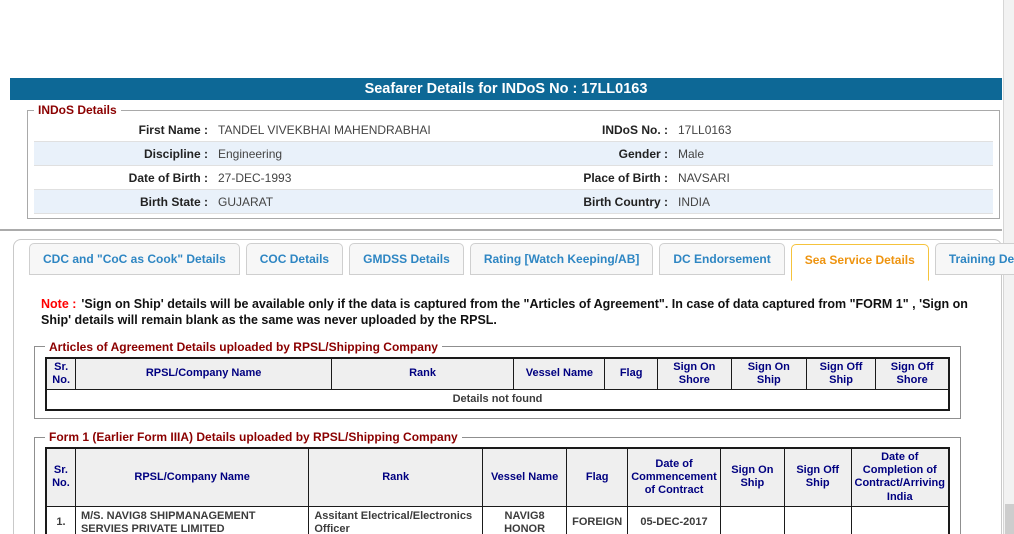 This screenshot has width=1014, height=534. Describe the element at coordinates (691, 153) in the screenshot. I see `gender-value: Male` at that location.